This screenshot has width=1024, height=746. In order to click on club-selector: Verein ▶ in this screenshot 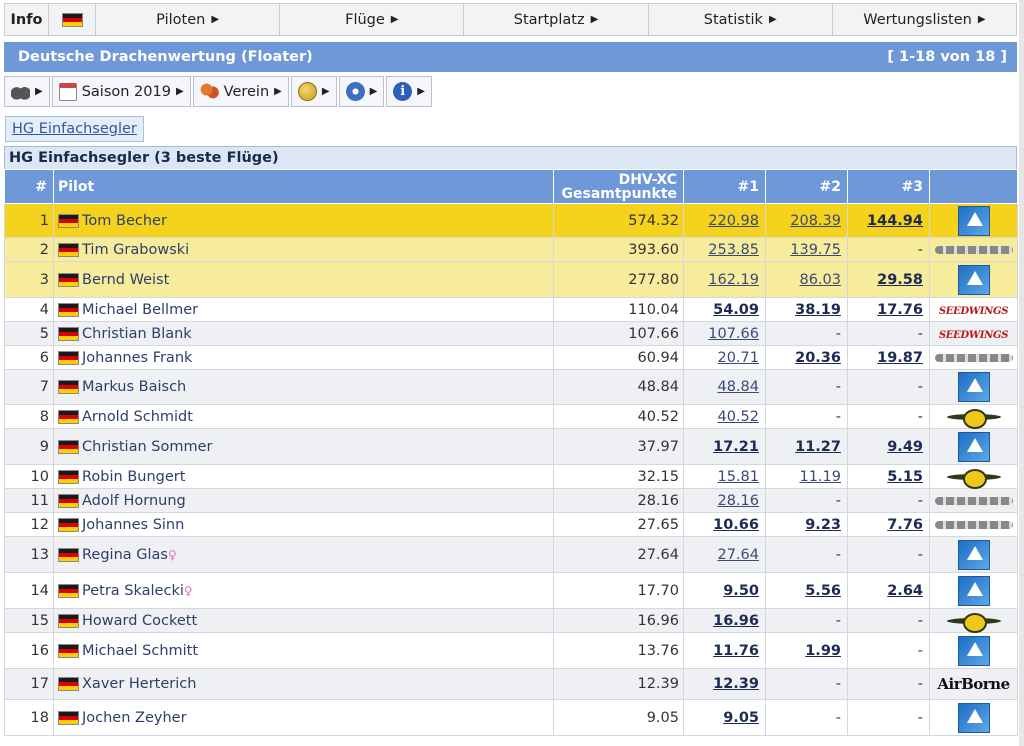, I will do `click(240, 91)`.